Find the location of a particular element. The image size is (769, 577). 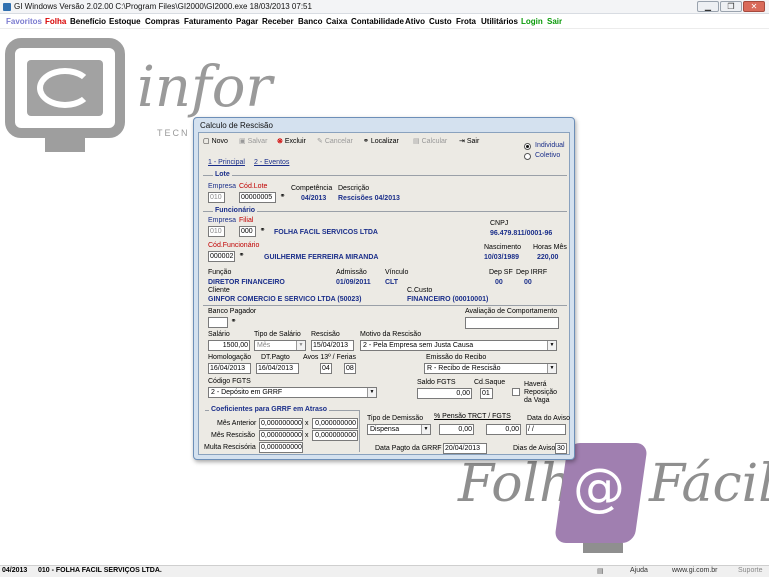

suporte-link: Suporte is located at coordinates (750, 570).